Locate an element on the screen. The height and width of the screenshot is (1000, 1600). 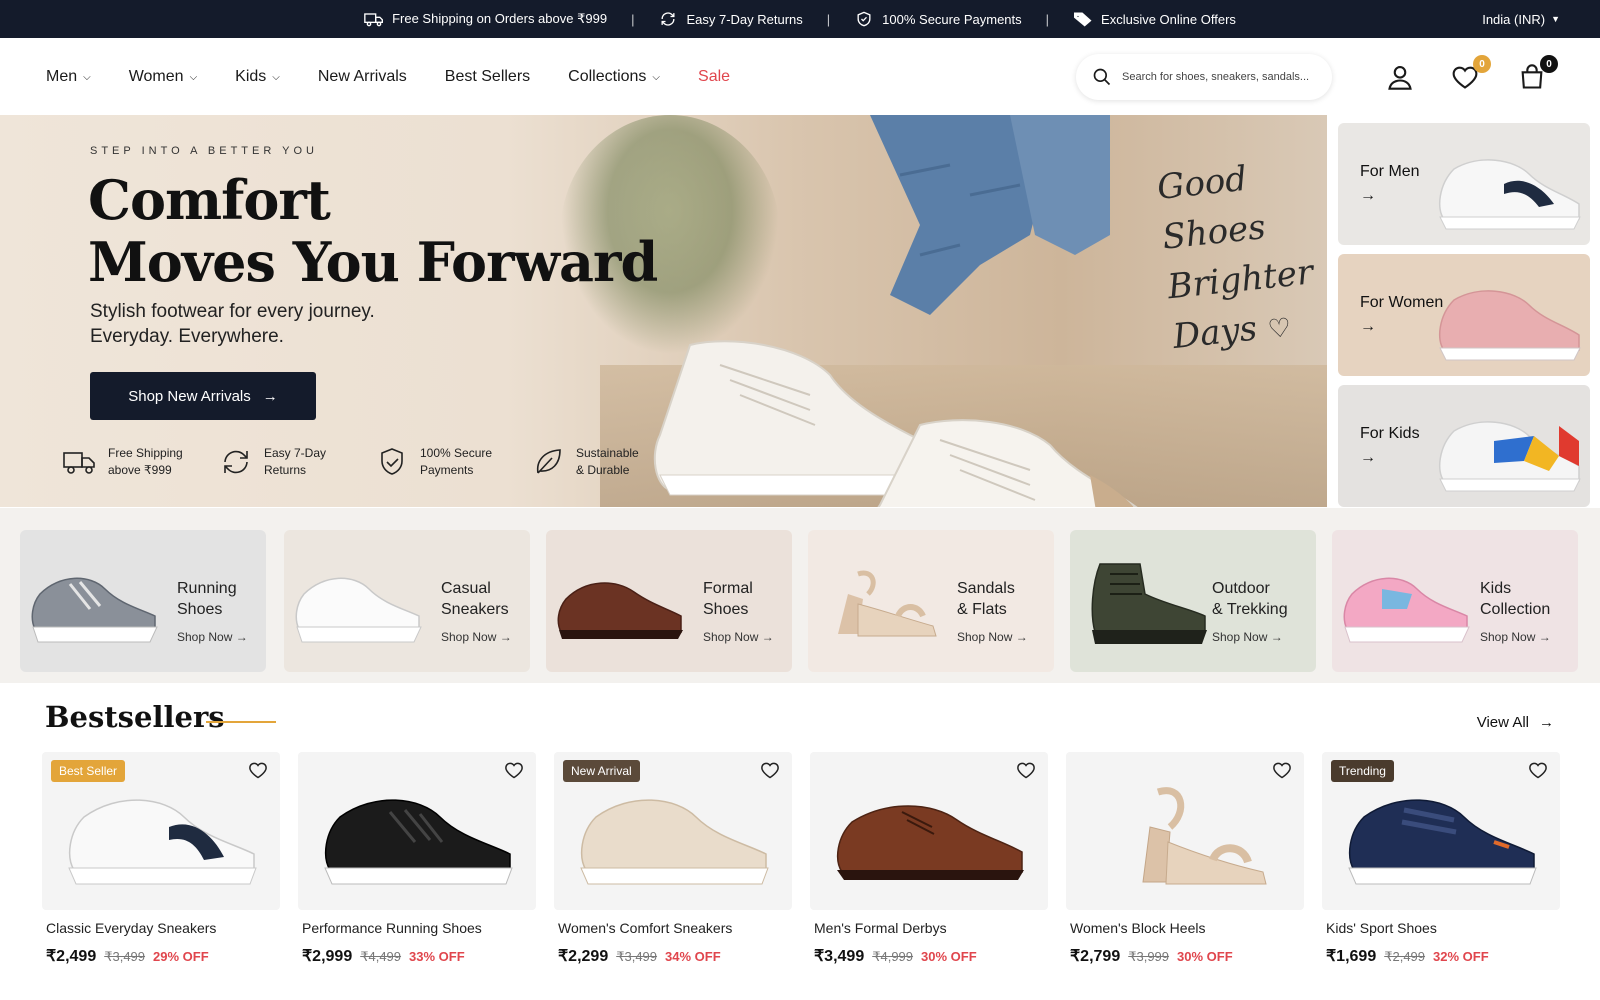
announcement-text: 100% Secure Payments is located at coordinates (952, 19).